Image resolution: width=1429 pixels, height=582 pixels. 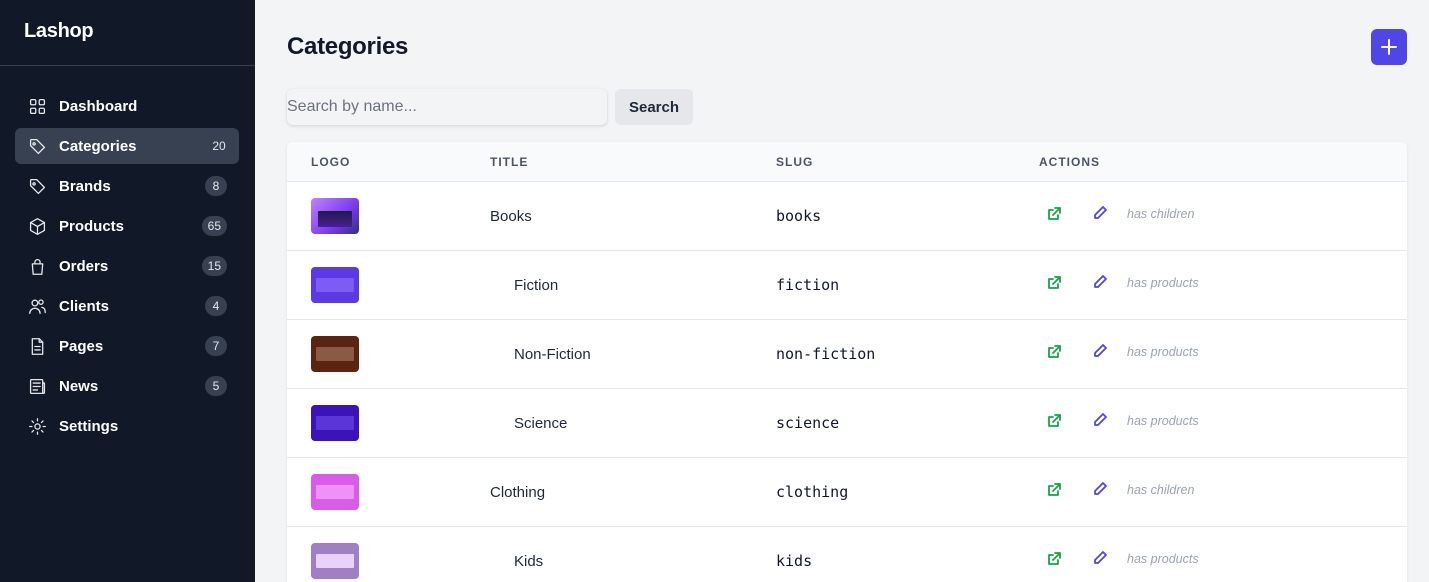 What do you see at coordinates (37, 266) in the screenshot?
I see `shopping-bag-icon` at bounding box center [37, 266].